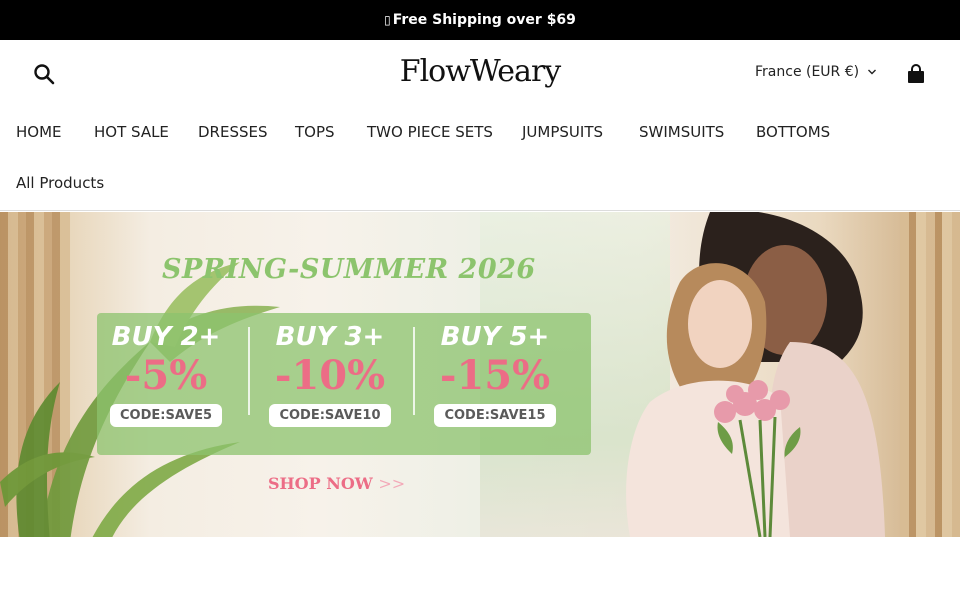 The width and height of the screenshot is (960, 600). I want to click on currency-label: France (EUR €), so click(807, 72).